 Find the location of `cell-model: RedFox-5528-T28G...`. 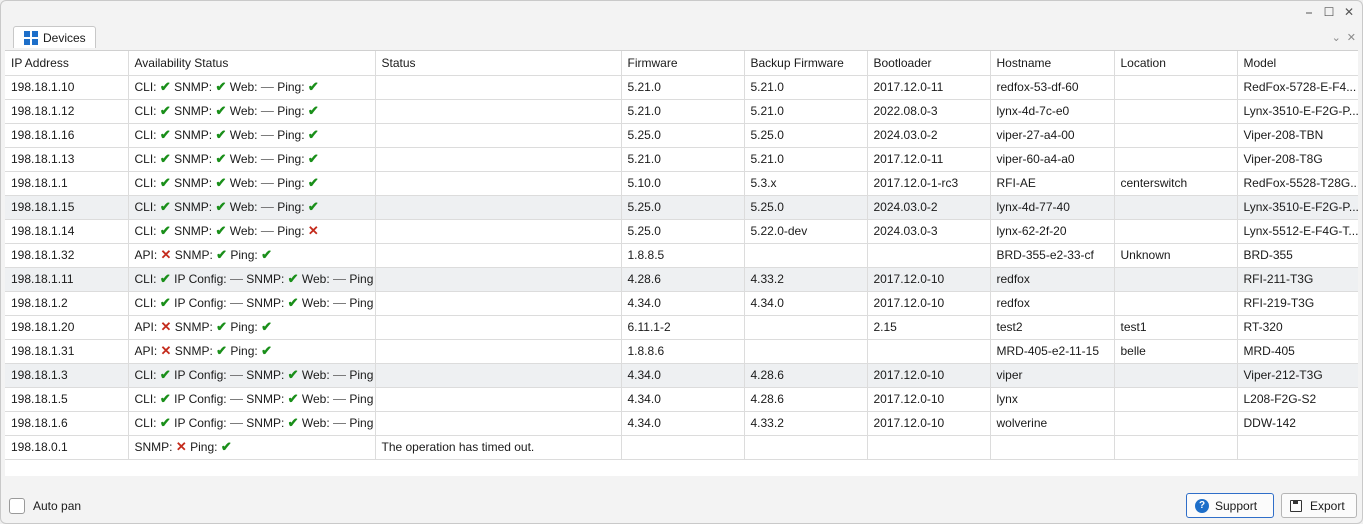

cell-model: RedFox-5528-T28G... is located at coordinates (1297, 183).